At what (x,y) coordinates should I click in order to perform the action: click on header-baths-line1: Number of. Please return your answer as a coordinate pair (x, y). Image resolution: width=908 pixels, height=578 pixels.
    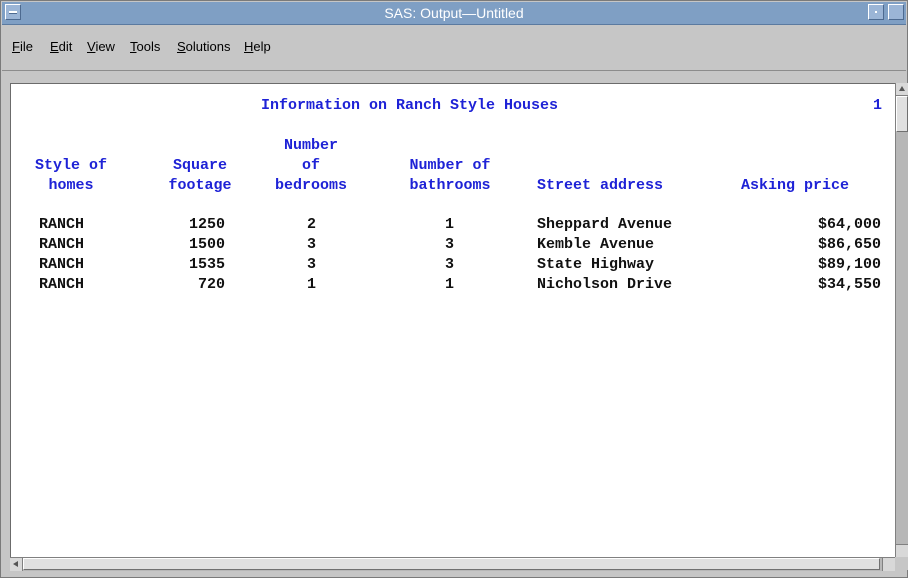
    Looking at the image, I should click on (450, 165).